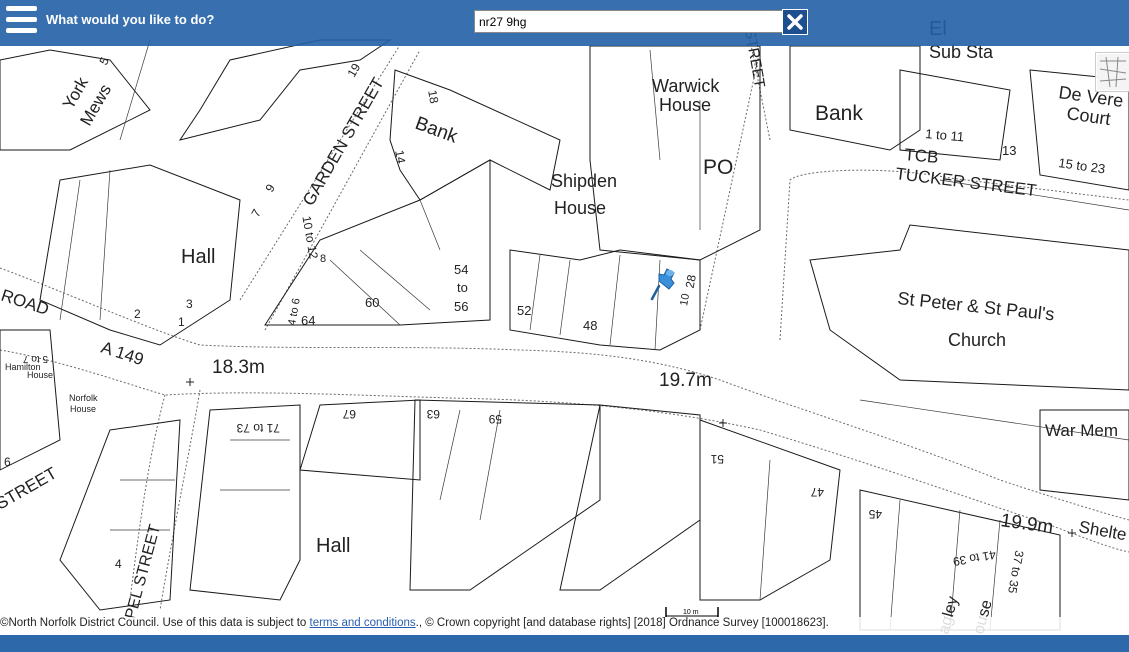  I want to click on scale-bar-label: 10 m, so click(691, 612).